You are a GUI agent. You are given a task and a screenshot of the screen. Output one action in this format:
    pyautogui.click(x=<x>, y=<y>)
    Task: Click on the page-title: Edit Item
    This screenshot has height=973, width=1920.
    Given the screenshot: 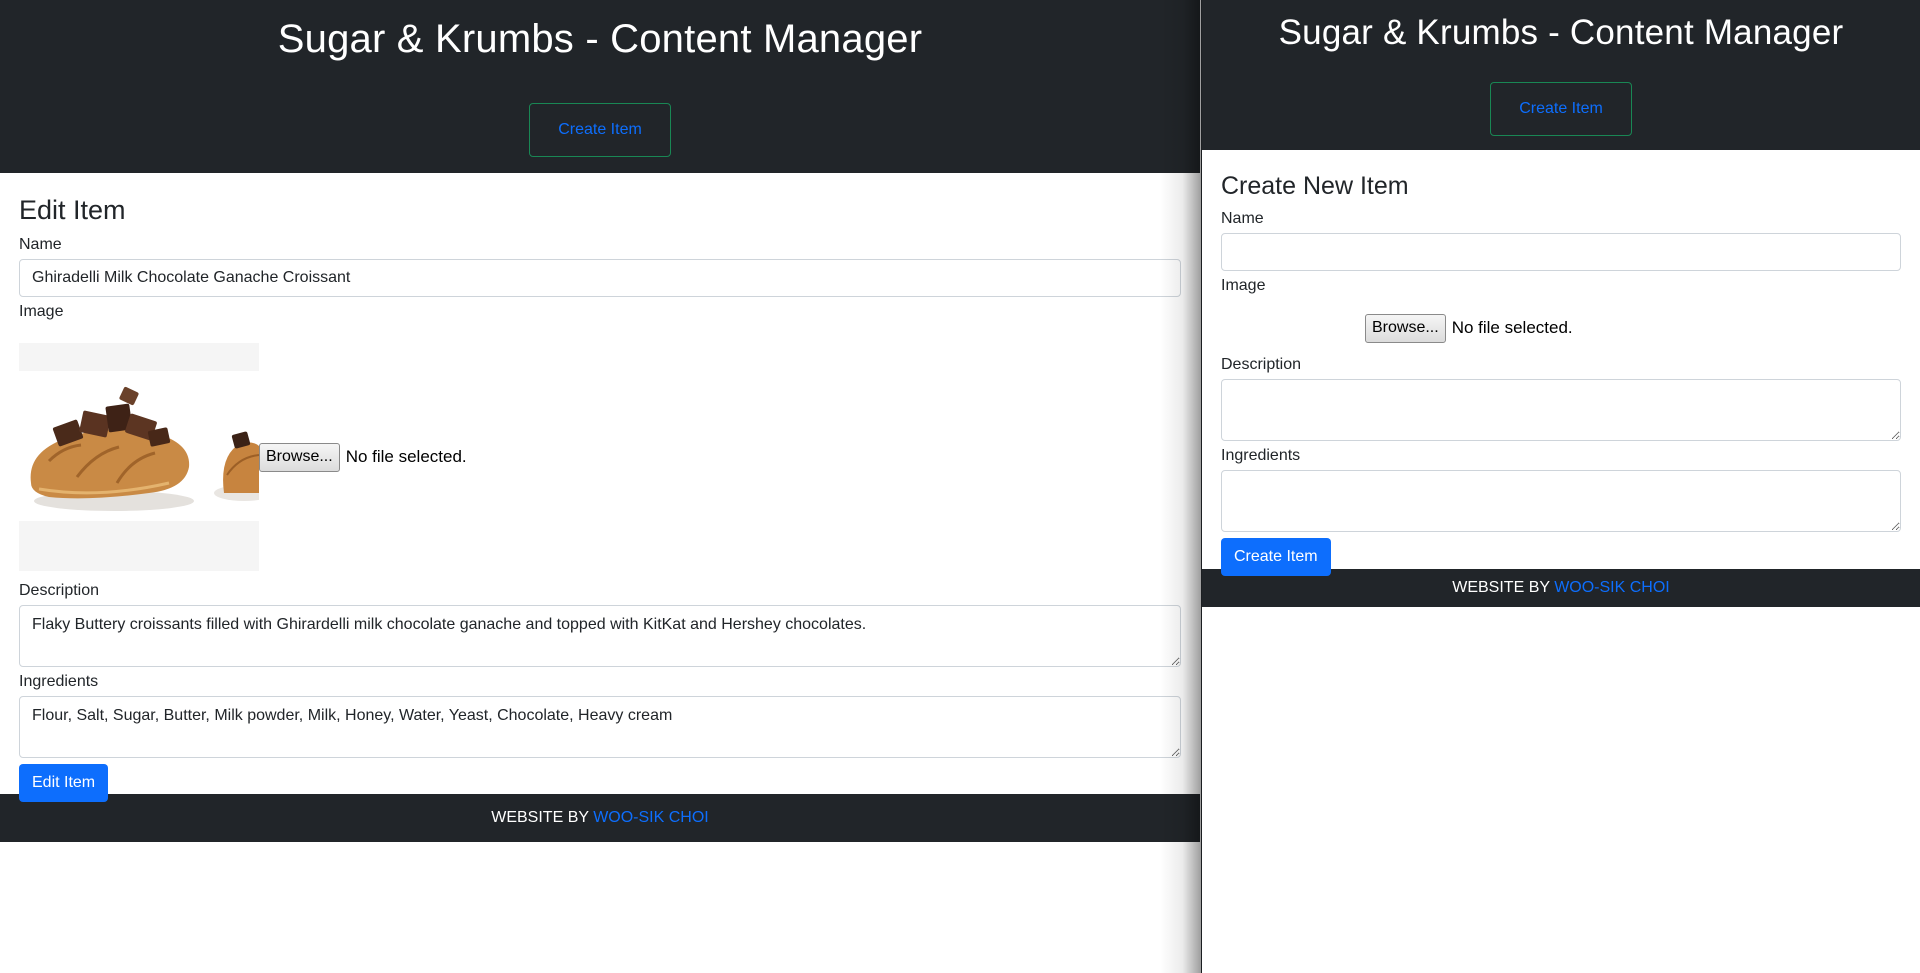 What is the action you would take?
    pyautogui.click(x=72, y=210)
    